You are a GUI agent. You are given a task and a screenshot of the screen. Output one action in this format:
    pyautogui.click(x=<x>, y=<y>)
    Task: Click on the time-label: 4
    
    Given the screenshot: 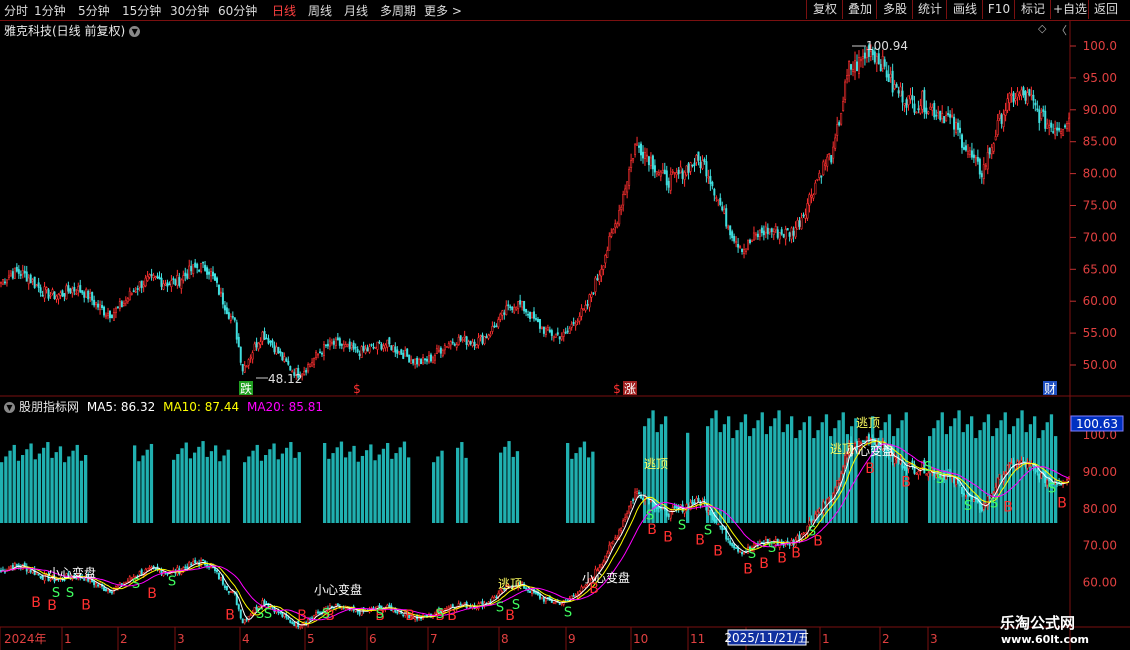 What is the action you would take?
    pyautogui.click(x=246, y=639)
    